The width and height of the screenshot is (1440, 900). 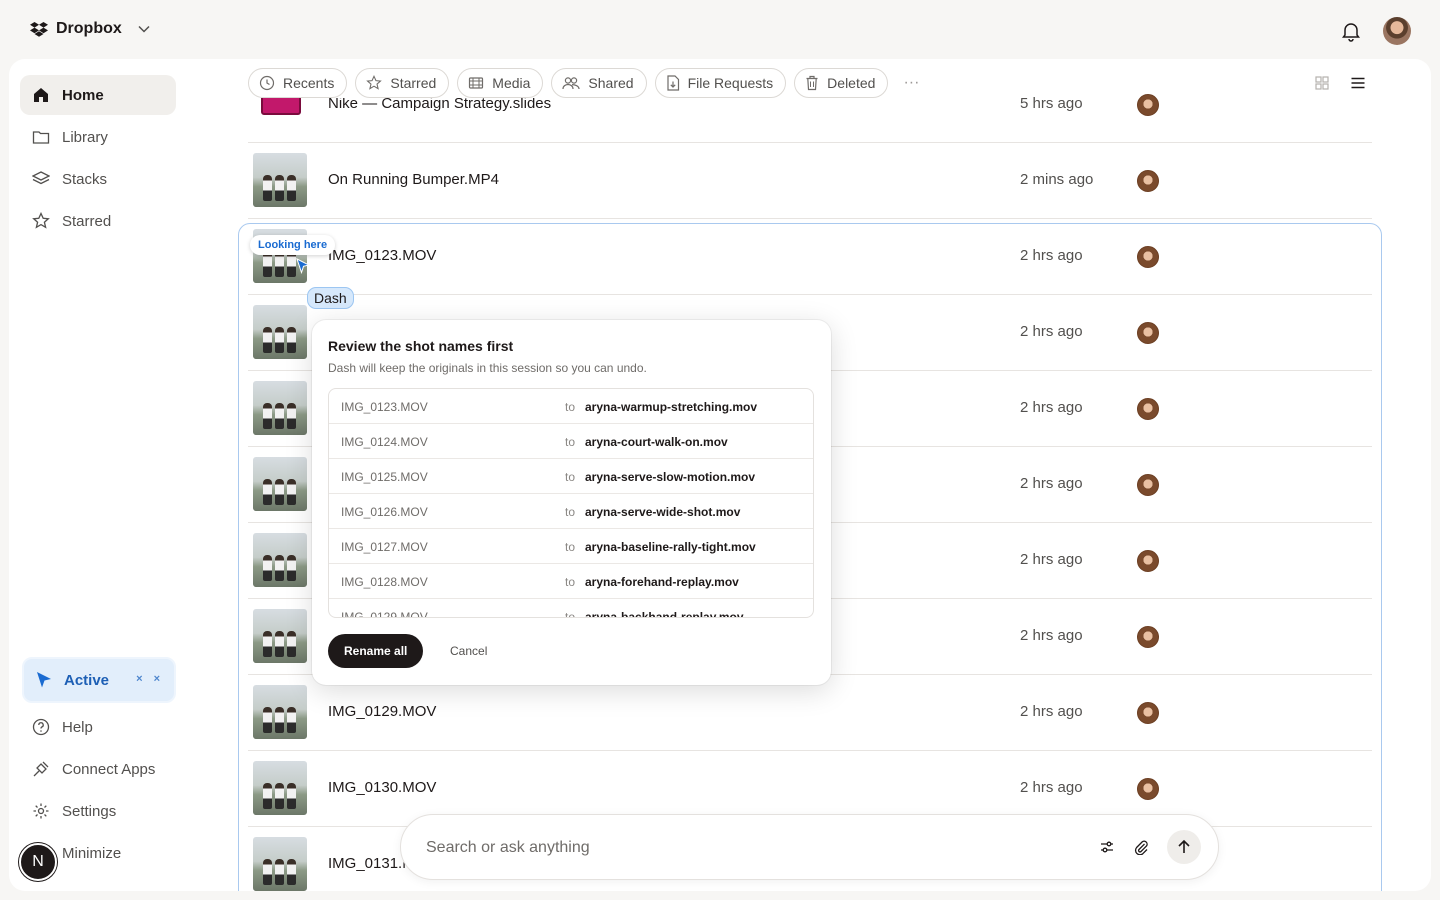 I want to click on dropbox-logo-icon, so click(x=39, y=29).